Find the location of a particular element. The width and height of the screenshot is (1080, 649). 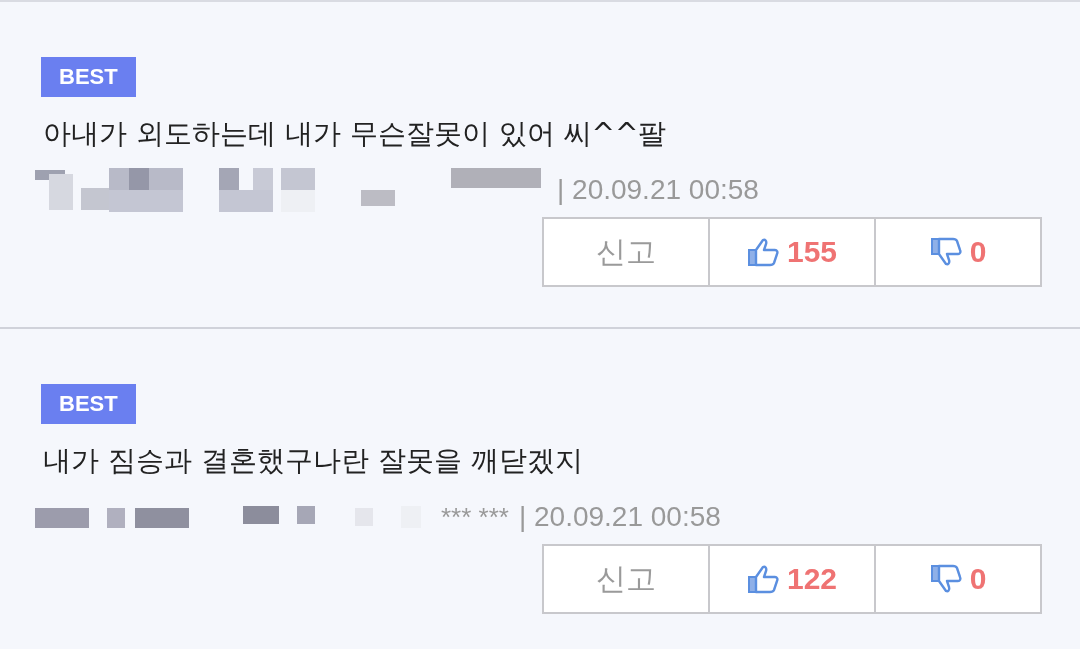

like-button: 122 is located at coordinates (792, 579).